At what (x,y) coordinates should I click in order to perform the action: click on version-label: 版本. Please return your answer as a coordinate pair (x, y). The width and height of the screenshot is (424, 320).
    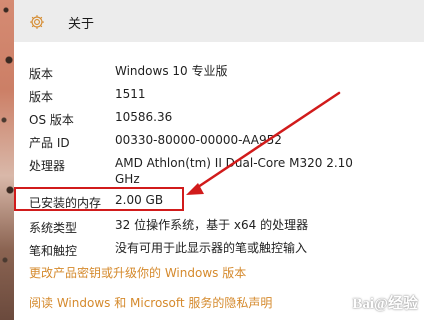
    Looking at the image, I should click on (41, 97).